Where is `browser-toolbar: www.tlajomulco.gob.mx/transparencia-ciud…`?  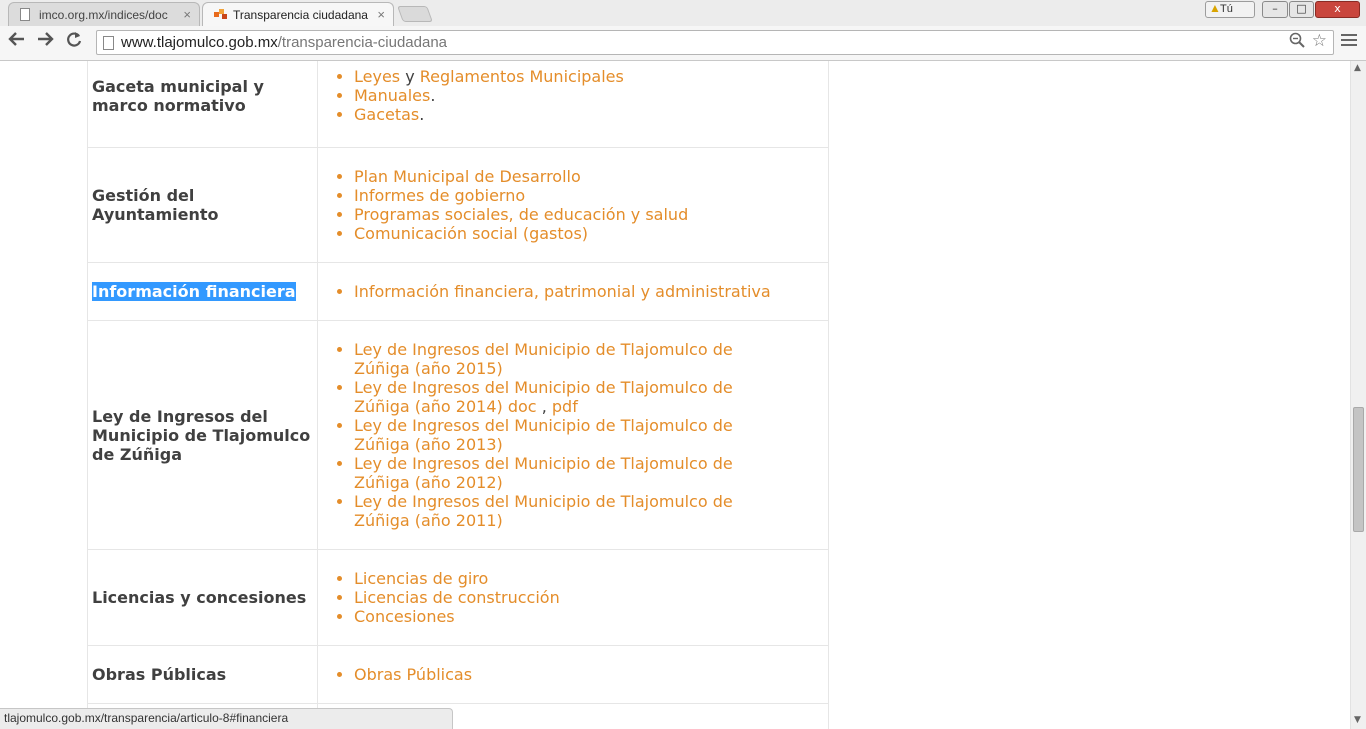
browser-toolbar: www.tlajomulco.gob.mx/transparencia-ciud… is located at coordinates (683, 43).